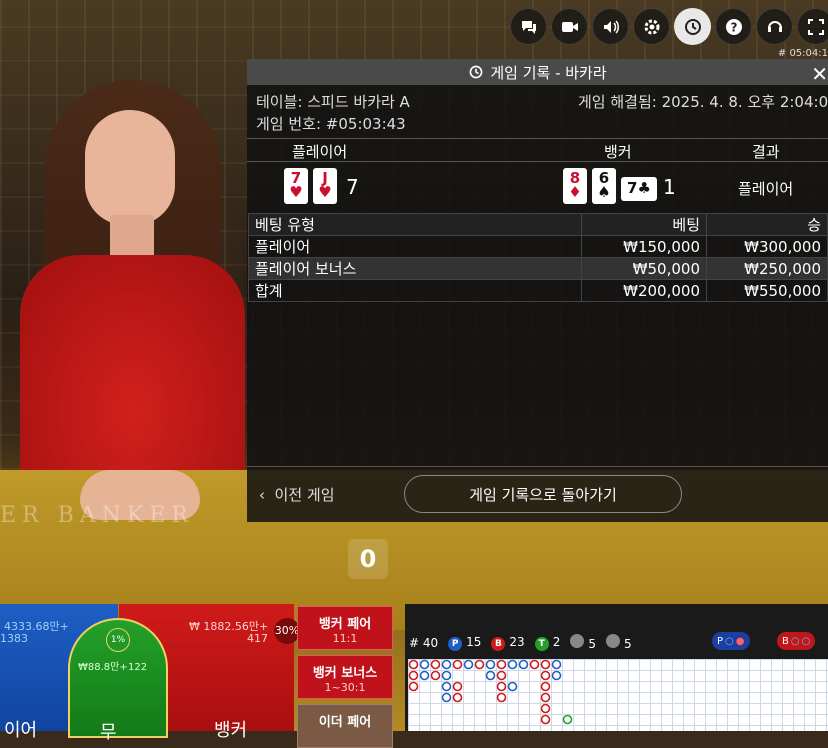 This screenshot has width=828, height=748. Describe the element at coordinates (345, 624) in the screenshot. I see `banker-pair-label: 뱅커 페어` at that location.